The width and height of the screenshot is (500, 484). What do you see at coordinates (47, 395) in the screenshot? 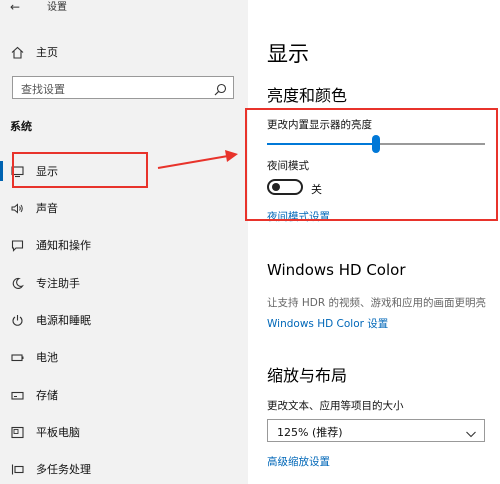
I see `sidebar-item-label: 存储` at bounding box center [47, 395].